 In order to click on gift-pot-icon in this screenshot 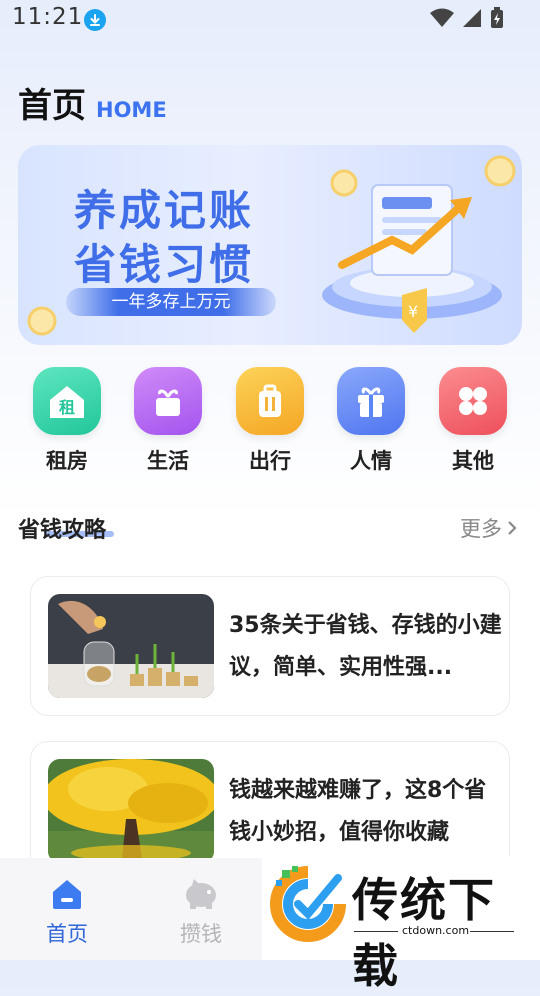, I will do `click(168, 401)`.